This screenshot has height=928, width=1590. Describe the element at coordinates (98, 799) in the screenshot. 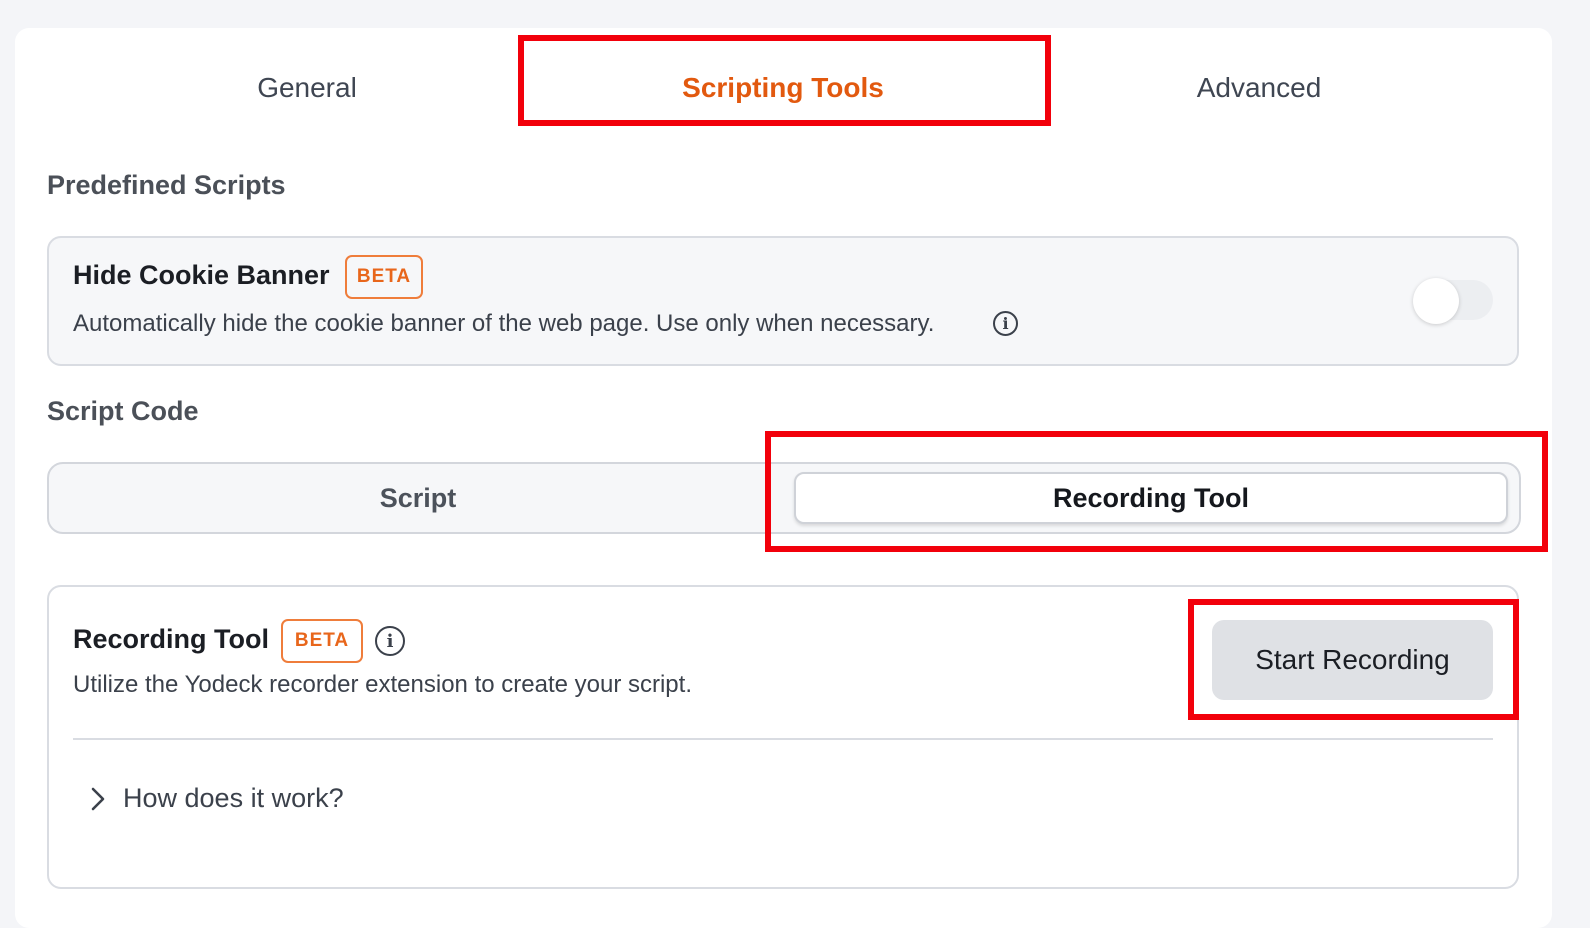

I see `chevron-right-icon` at that location.